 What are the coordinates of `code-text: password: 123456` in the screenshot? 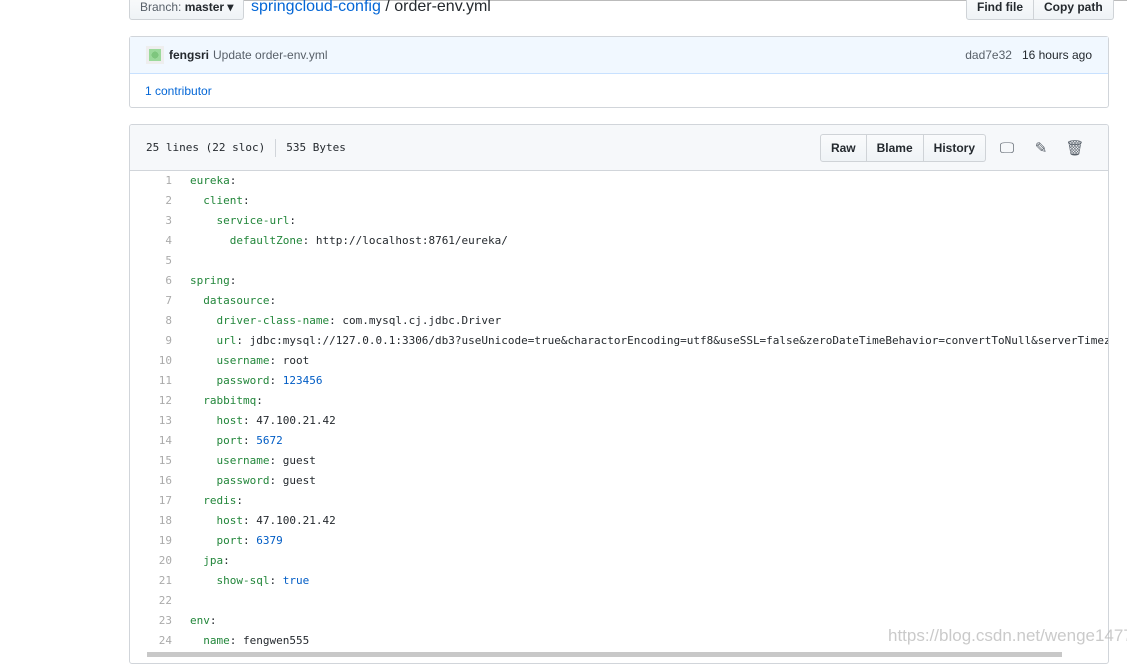 It's located at (269, 380).